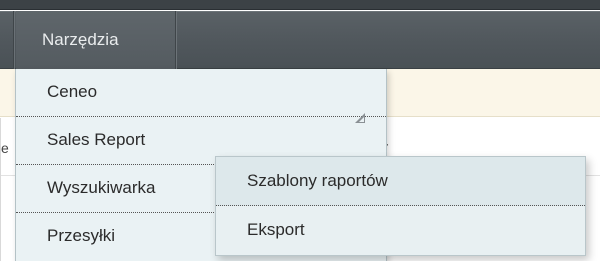 The height and width of the screenshot is (261, 600). Describe the element at coordinates (400, 181) in the screenshot. I see `submenu-item-szablony-raportow: Szablony raportów` at that location.